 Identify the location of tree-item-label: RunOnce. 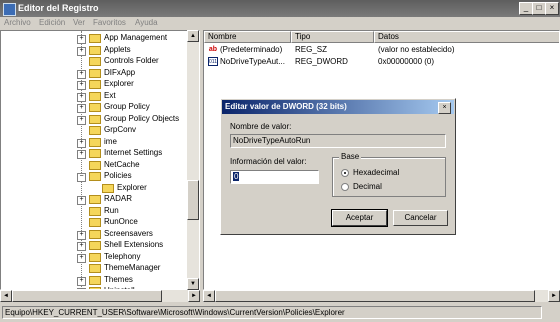
(121, 221).